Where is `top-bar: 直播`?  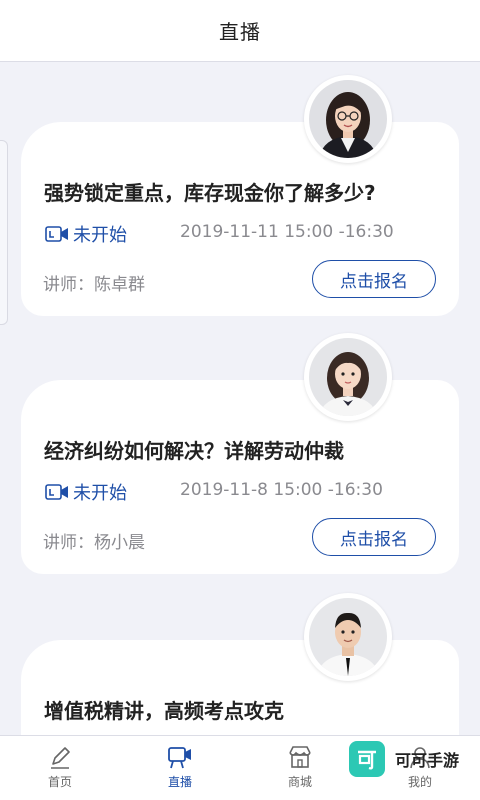 top-bar: 直播 is located at coordinates (240, 31).